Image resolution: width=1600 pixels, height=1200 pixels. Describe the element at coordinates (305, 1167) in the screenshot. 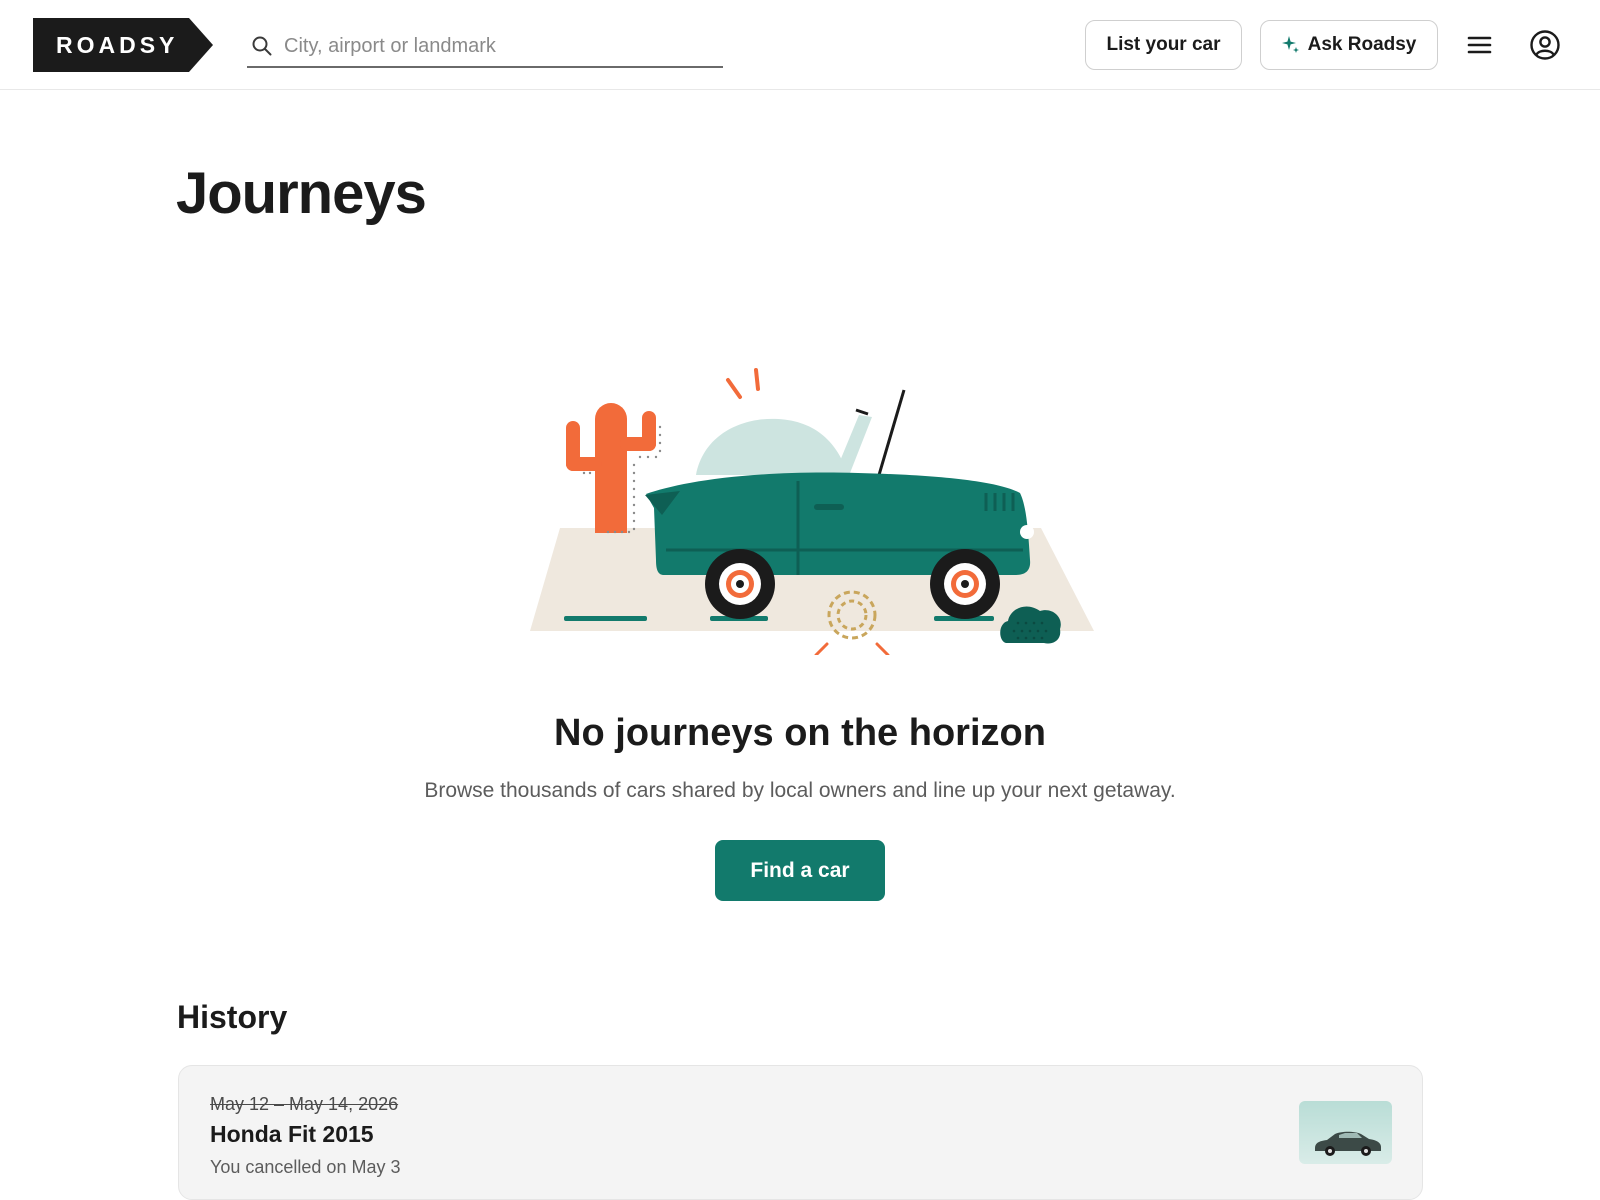

I see `trip-status: You cancelled on May 3` at that location.